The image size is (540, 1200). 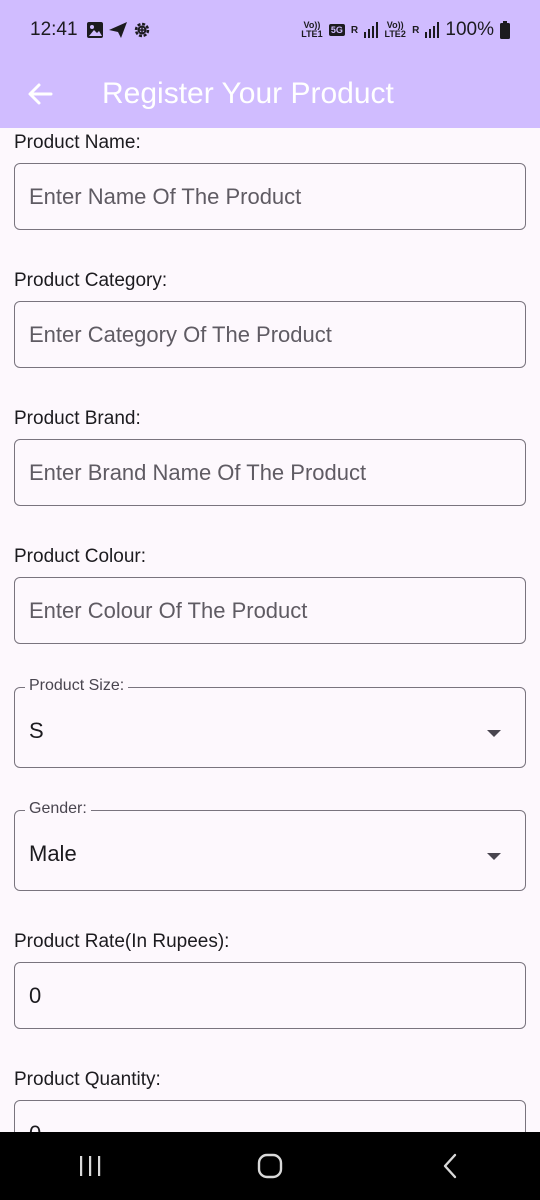 I want to click on home-icon, so click(x=270, y=1166).